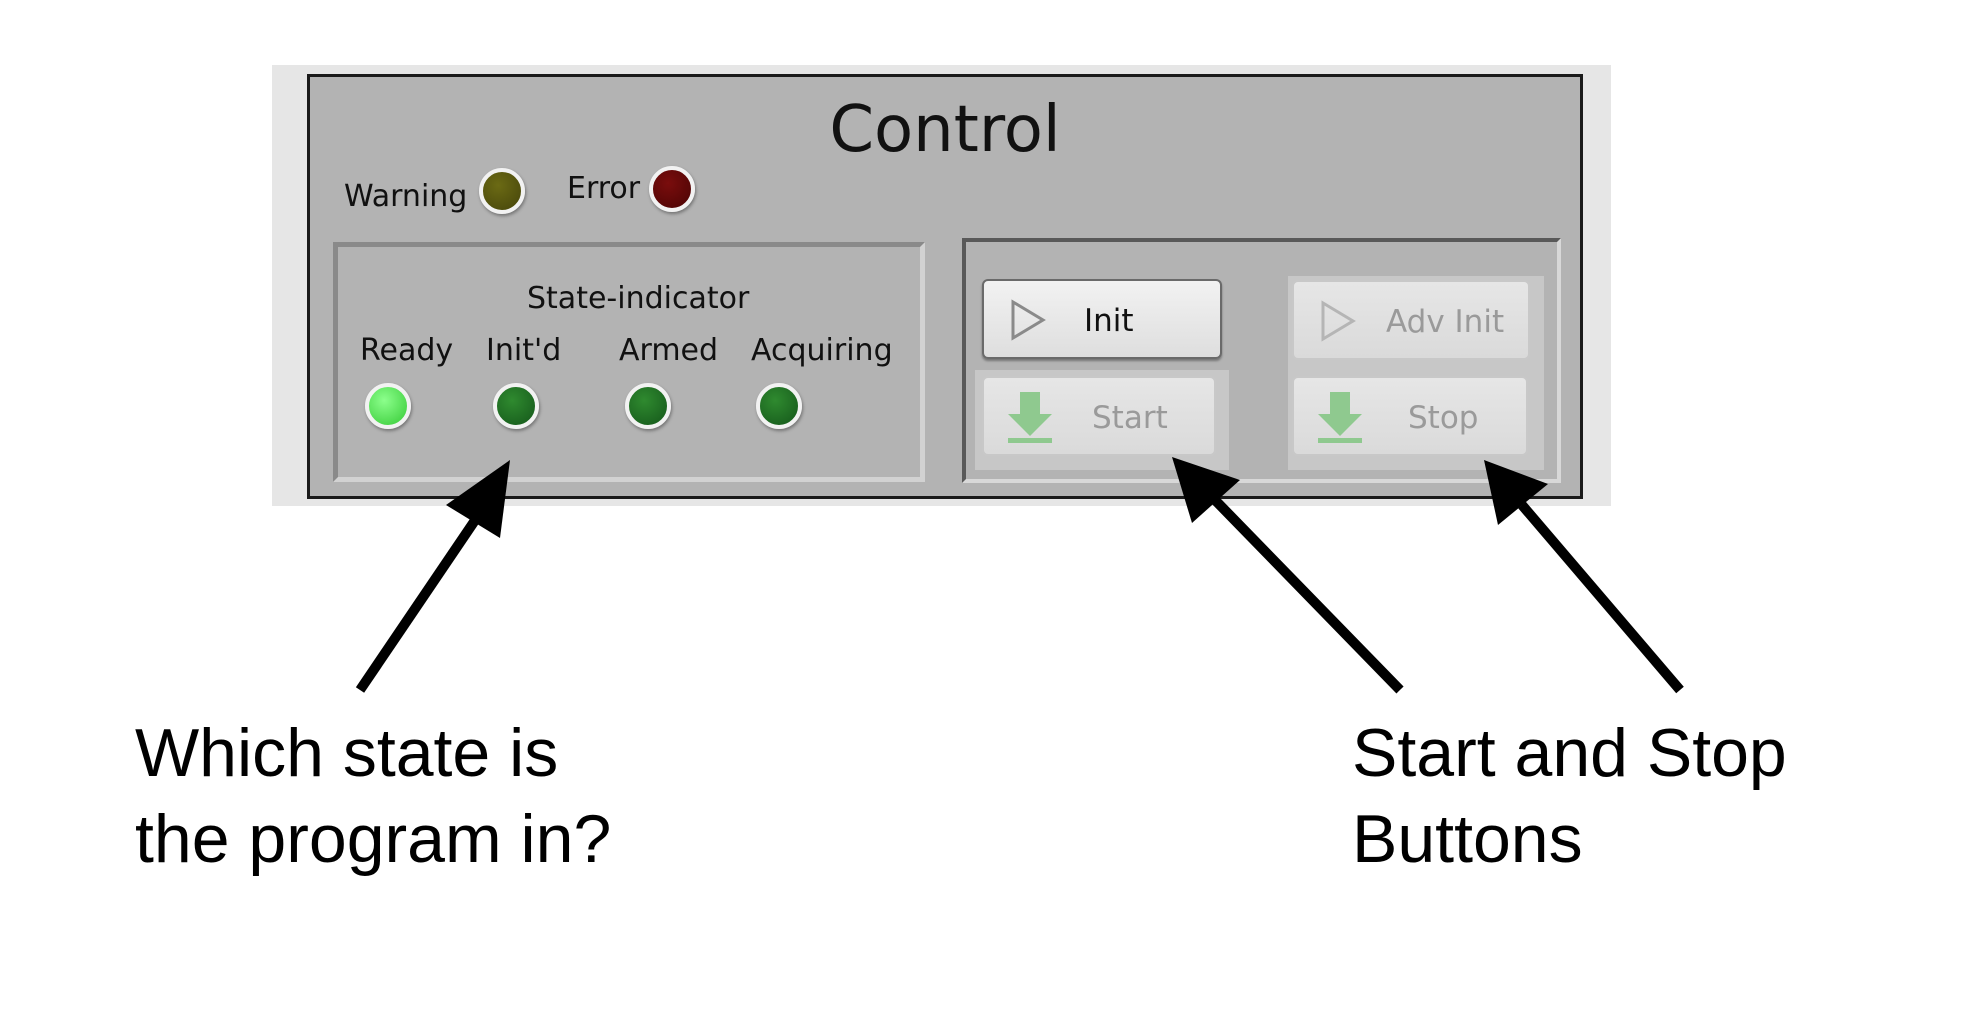  I want to click on arrow-to-stop-button, so click(1584, 577).